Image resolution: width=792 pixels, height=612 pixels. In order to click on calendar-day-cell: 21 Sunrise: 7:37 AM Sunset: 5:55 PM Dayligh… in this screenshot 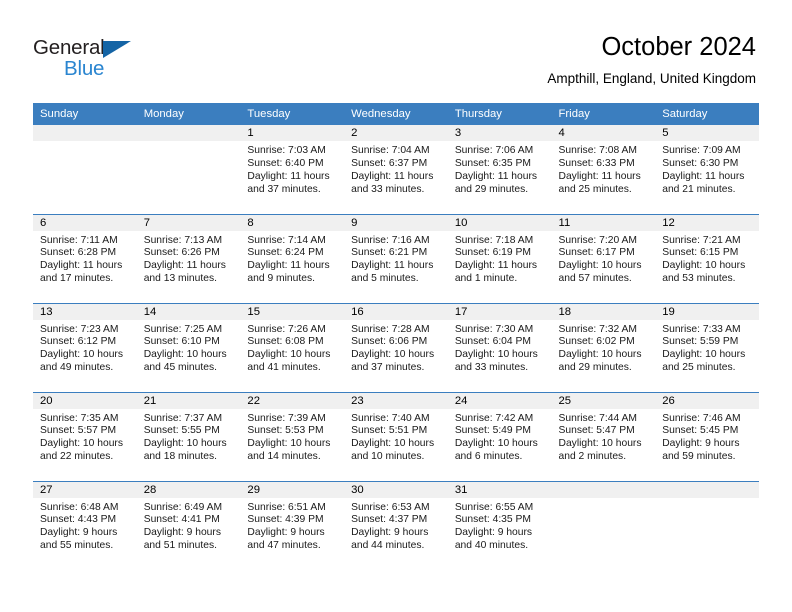, I will do `click(188, 436)`.